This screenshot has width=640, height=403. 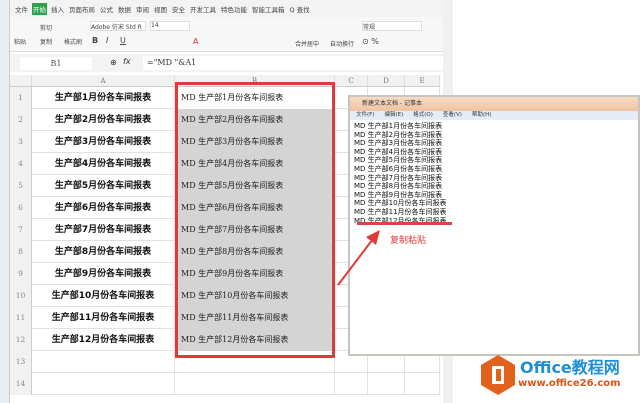 I want to click on number-format-select: 常规, so click(x=392, y=26).